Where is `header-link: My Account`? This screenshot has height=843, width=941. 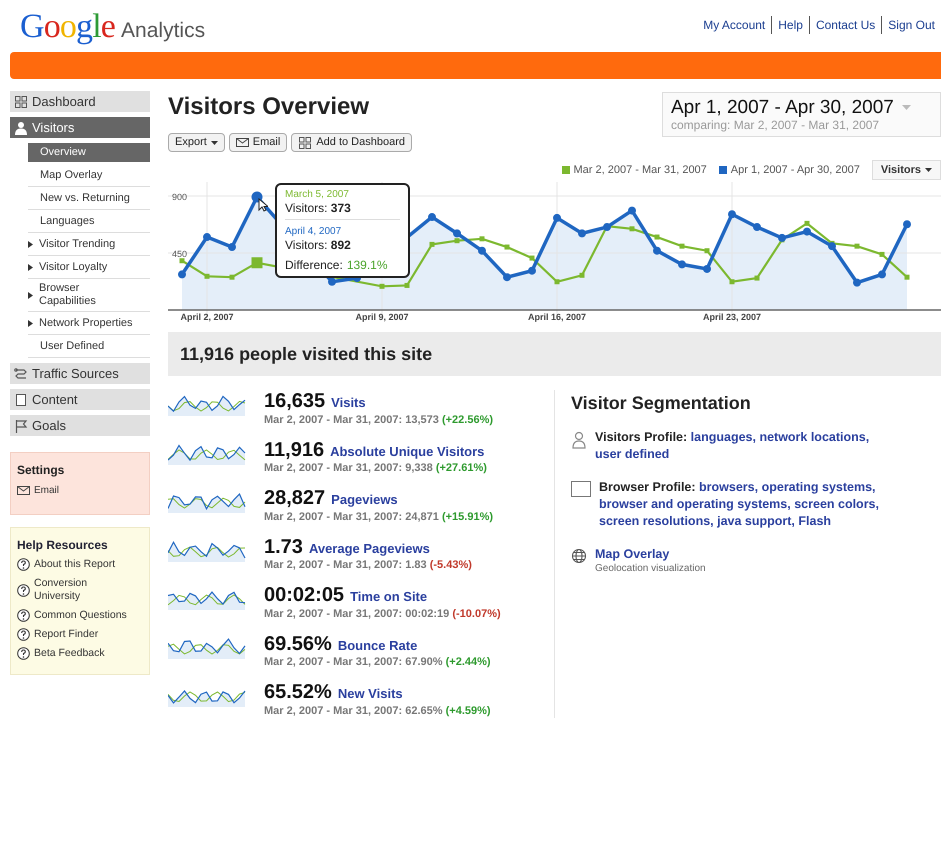
header-link: My Account is located at coordinates (734, 25).